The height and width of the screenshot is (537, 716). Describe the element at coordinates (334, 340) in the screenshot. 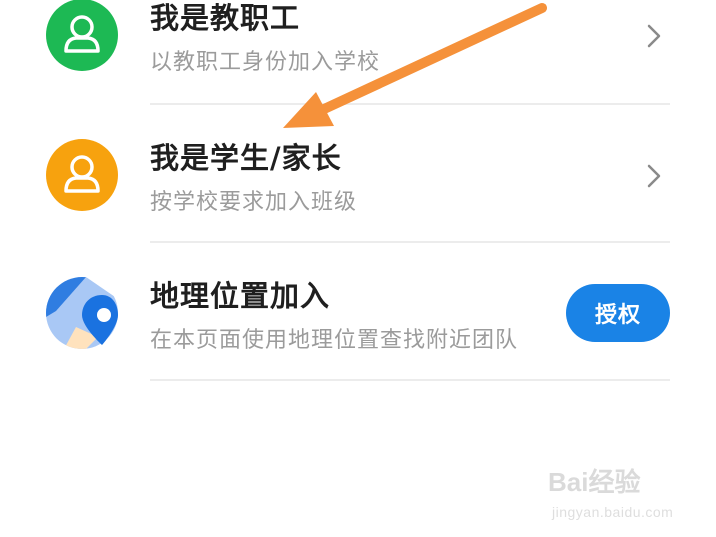

I see `row-subtitle: 在本页面使用地理位置查找附近团队` at that location.